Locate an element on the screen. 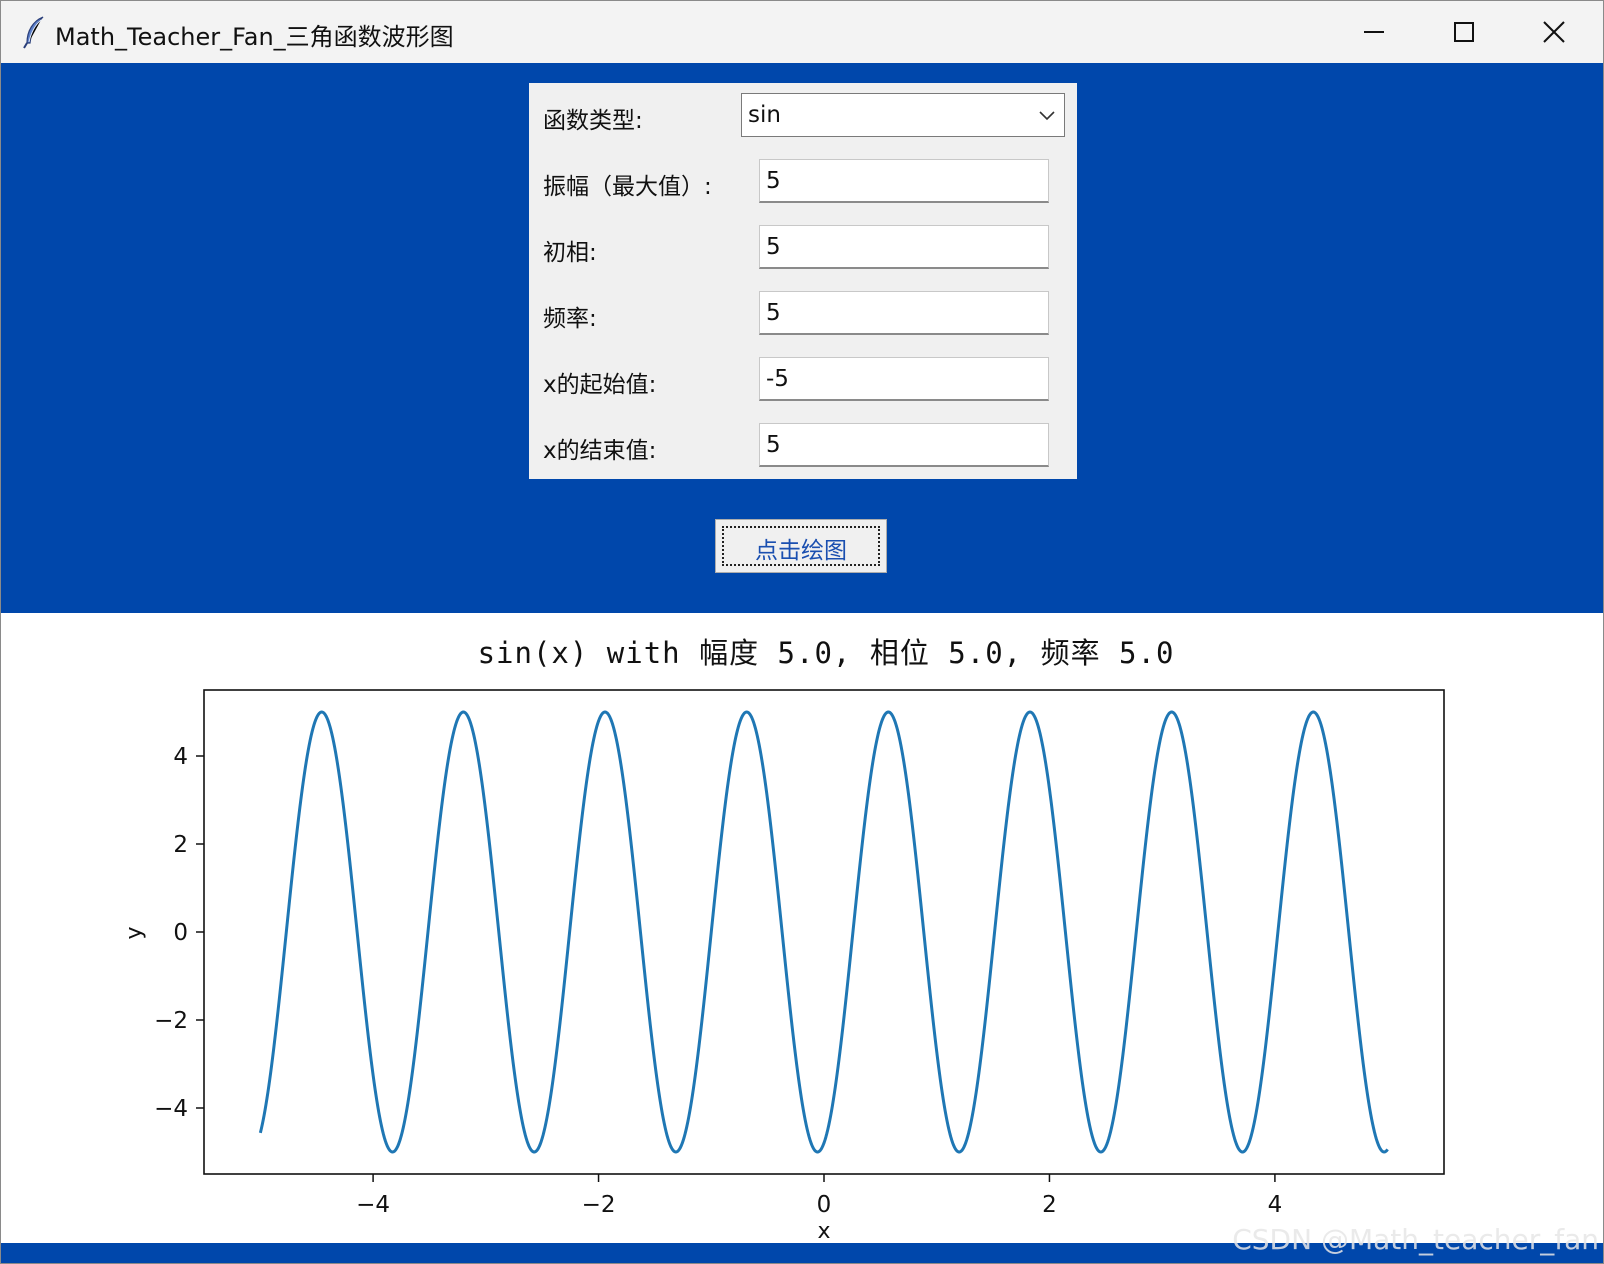 The image size is (1604, 1264). func-type-label: 函数类型: is located at coordinates (593, 121).